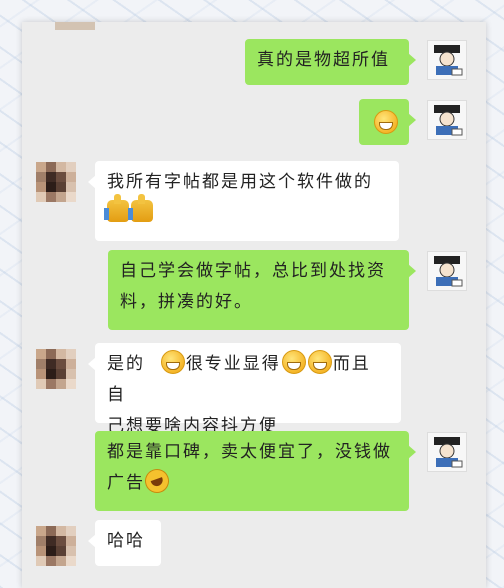  What do you see at coordinates (252, 482) in the screenshot?
I see `message-line2: 广告` at bounding box center [252, 482].